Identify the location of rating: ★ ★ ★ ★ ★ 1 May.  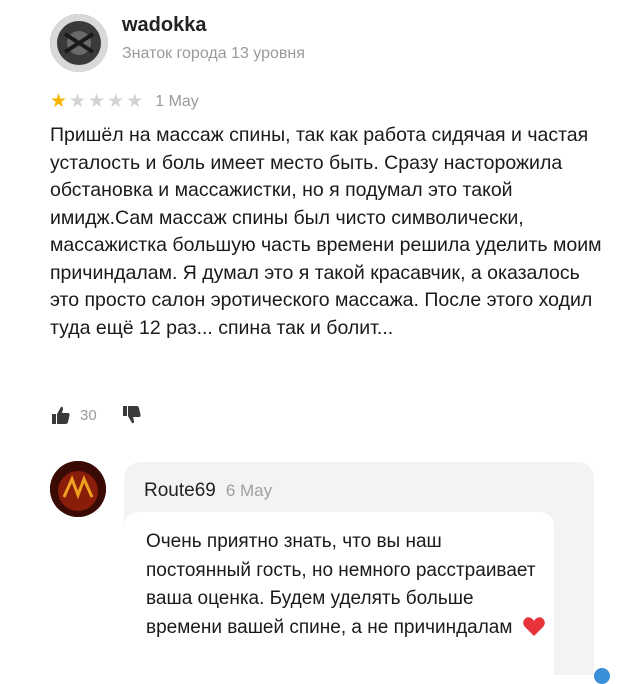
(124, 102).